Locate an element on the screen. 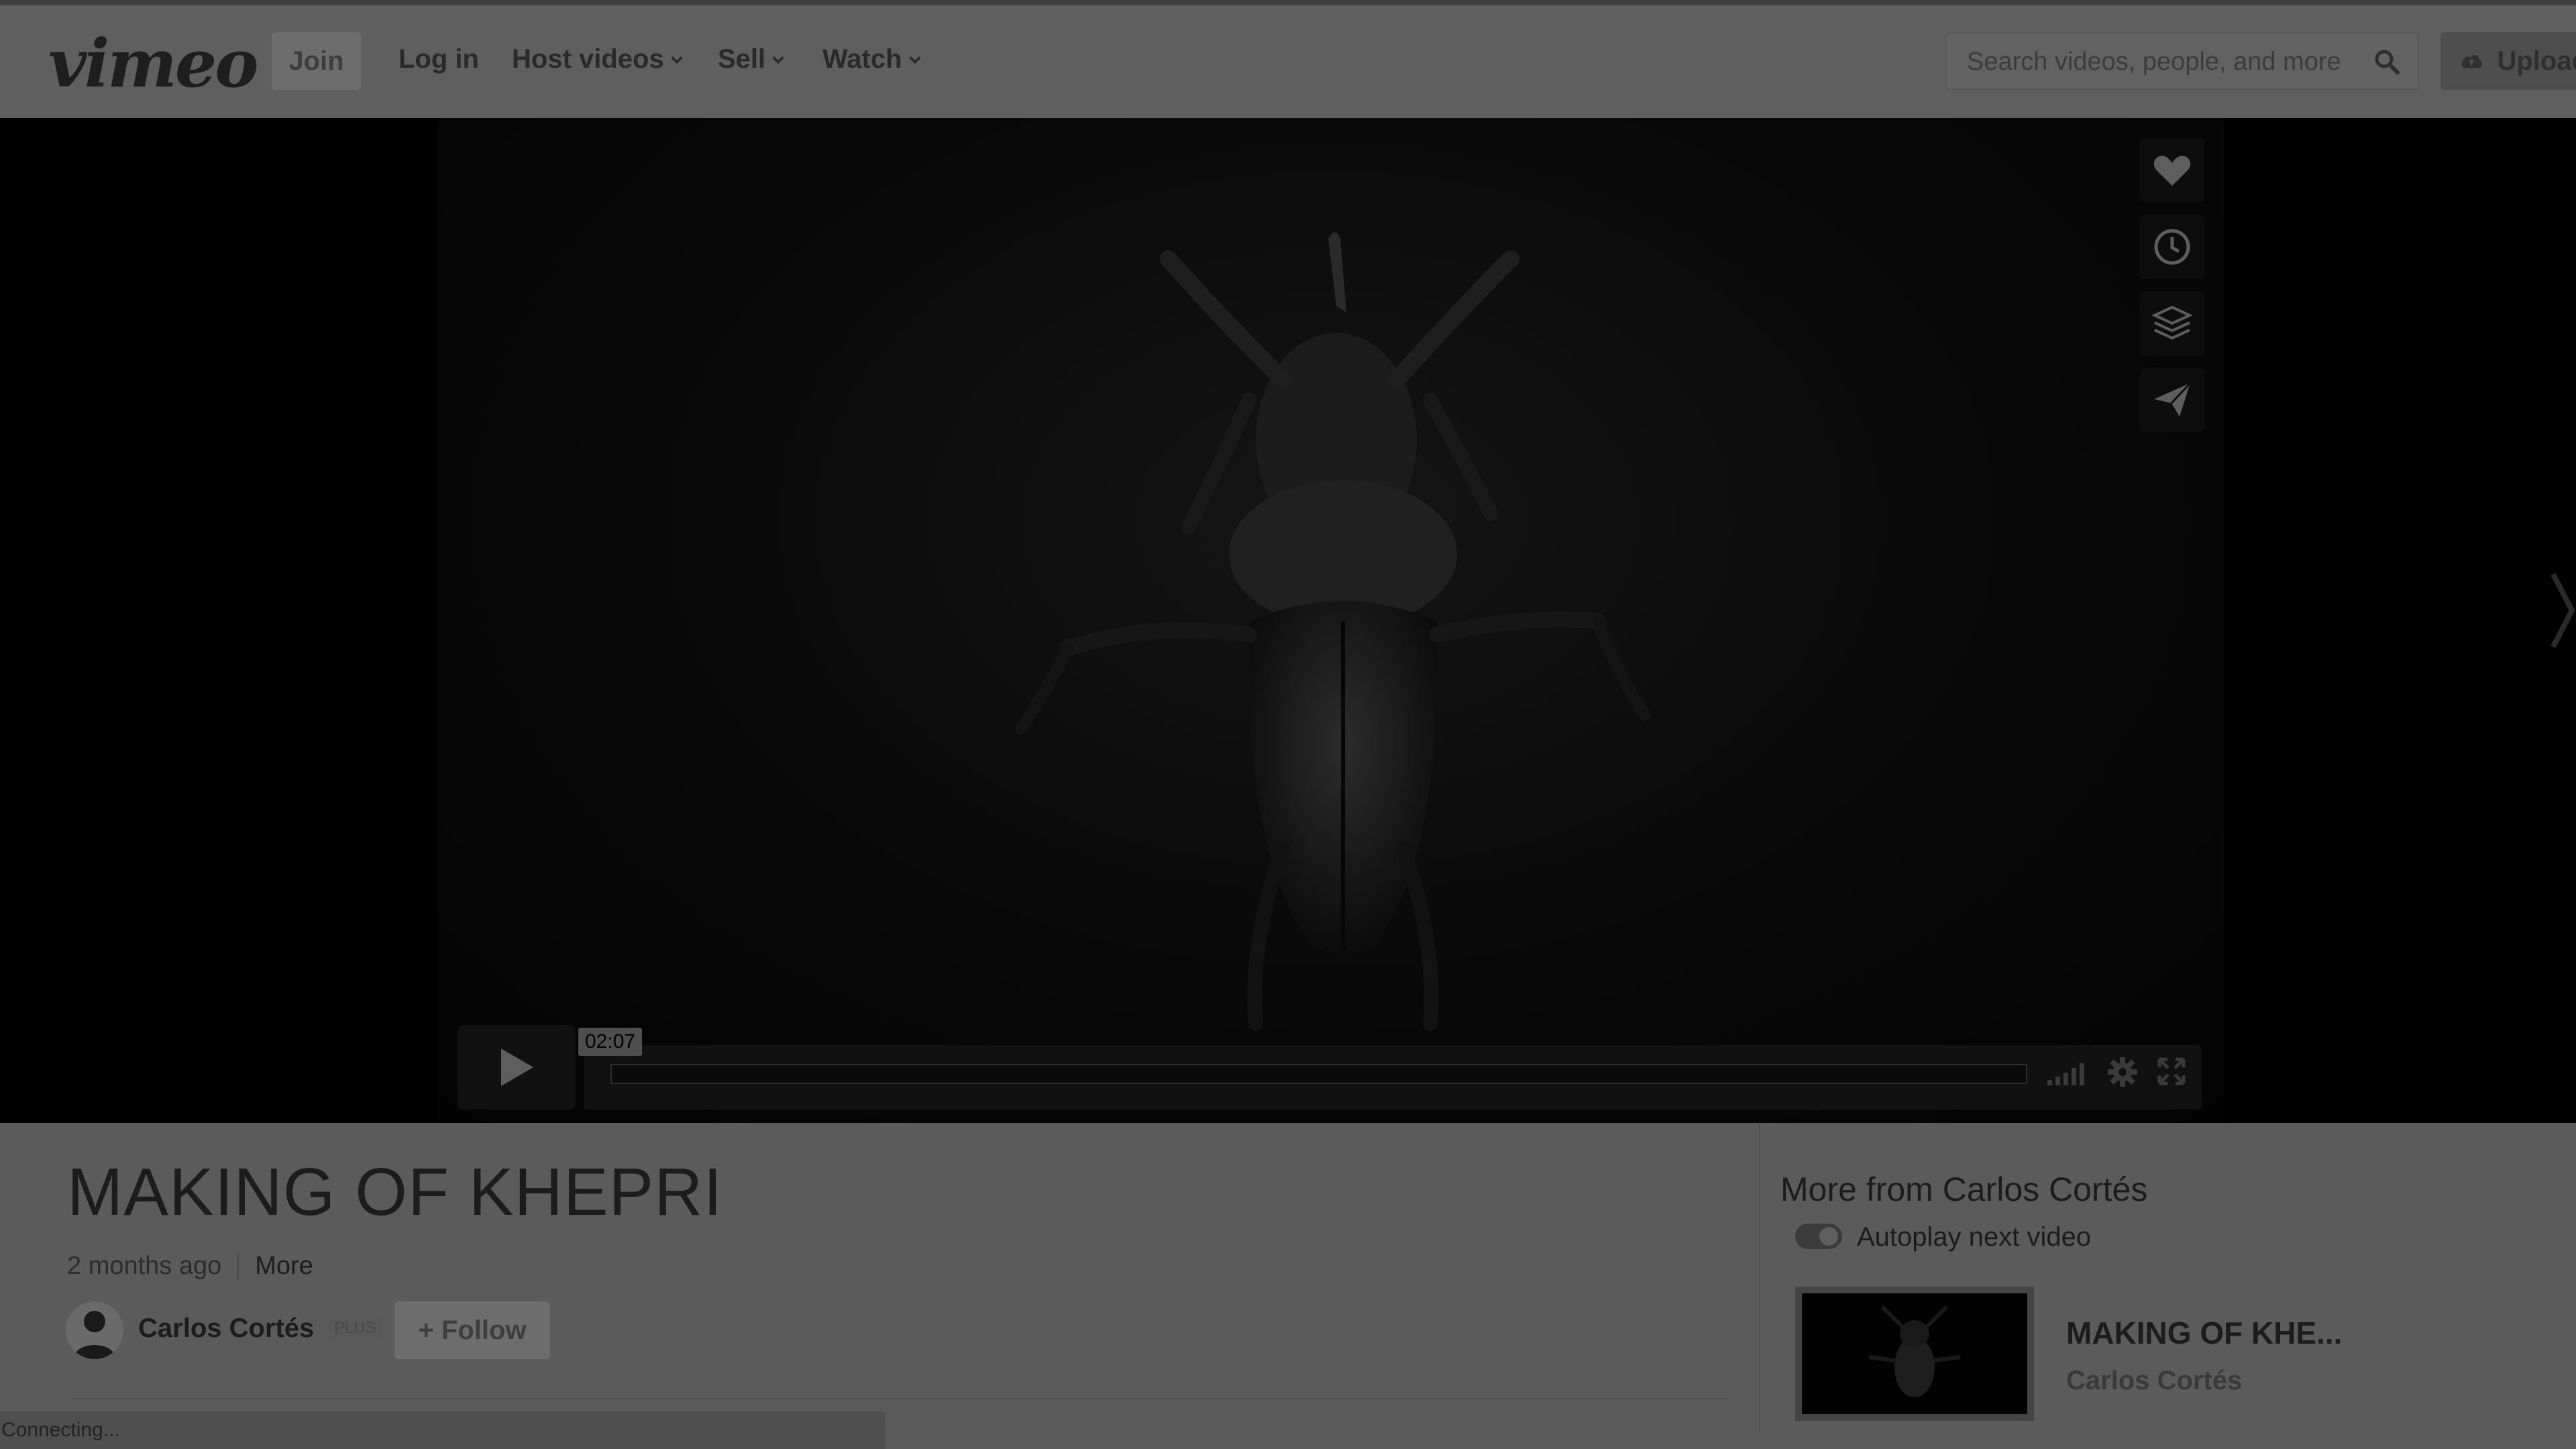 Image resolution: width=2576 pixels, height=1449 pixels. gear-icon is located at coordinates (2122, 1072).